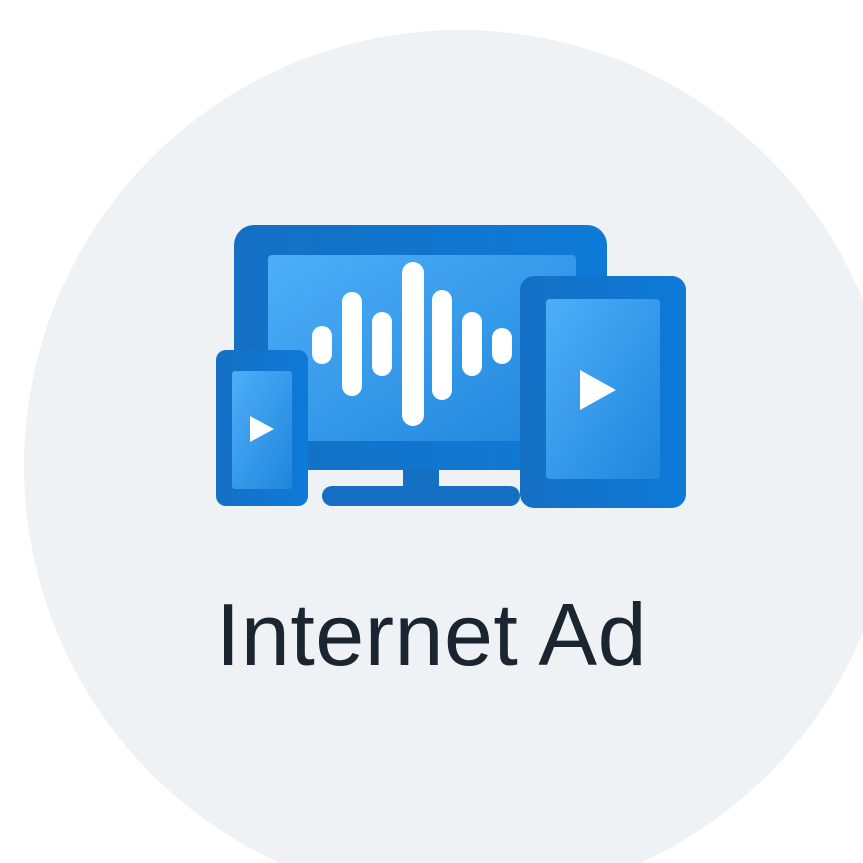  Describe the element at coordinates (431, 634) in the screenshot. I see `tile-label: Internet Ad` at that location.